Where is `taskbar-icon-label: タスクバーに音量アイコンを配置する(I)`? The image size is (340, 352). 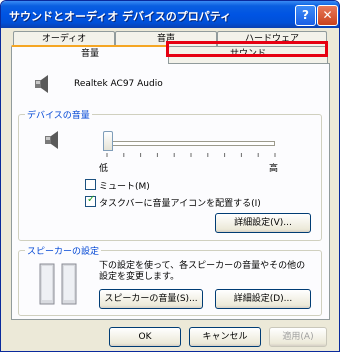
taskbar-icon-label: タスクバーに音量アイコンを配置する(I) is located at coordinates (180, 204).